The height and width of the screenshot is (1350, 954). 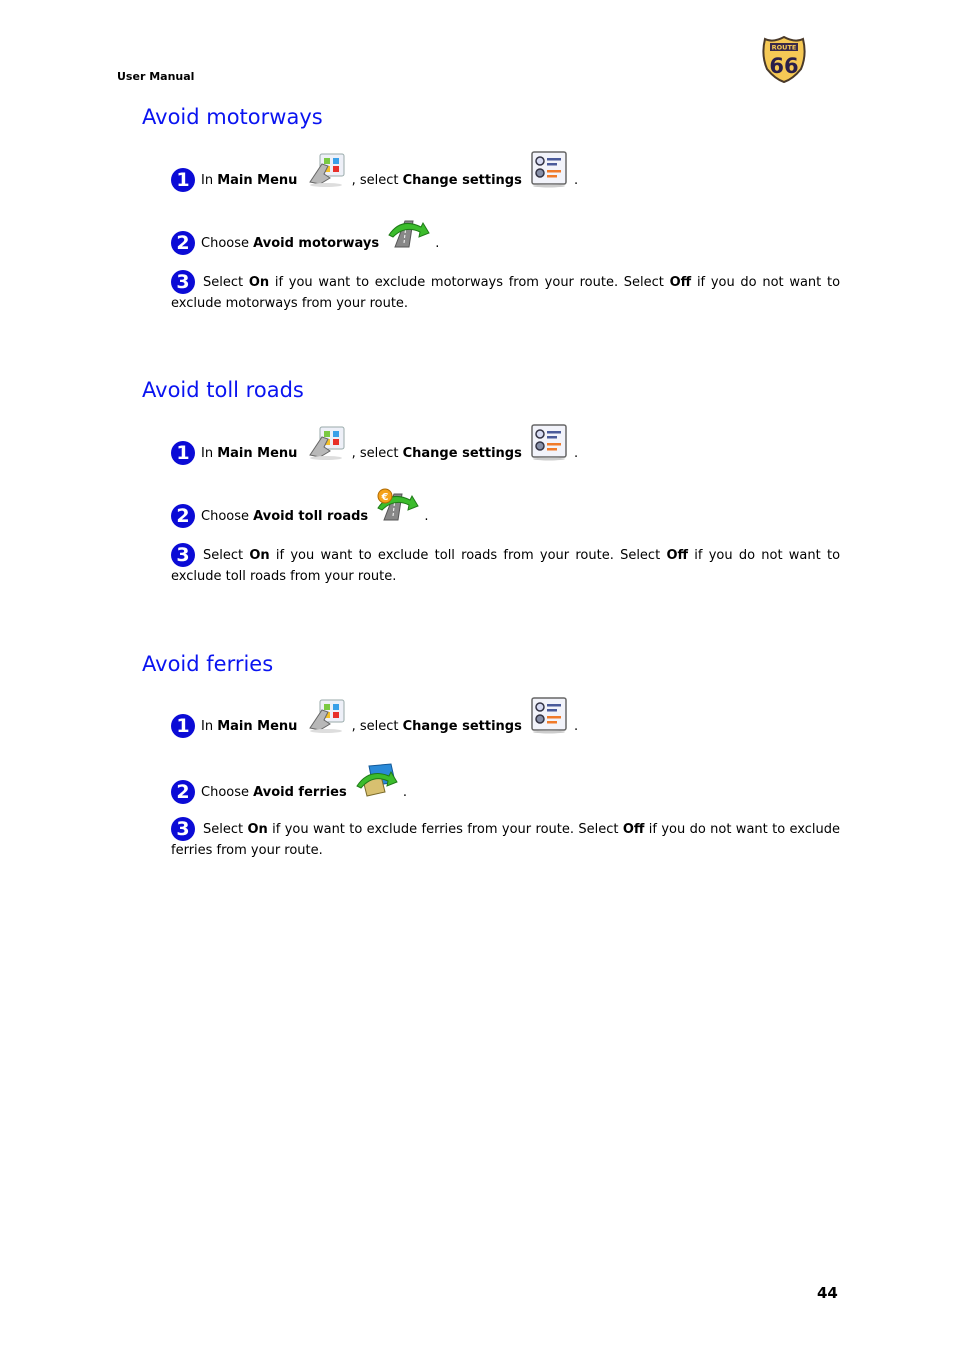 I want to click on step-1-motorways: 1 In Main Menu , select Change settings ., so click(x=374, y=171).